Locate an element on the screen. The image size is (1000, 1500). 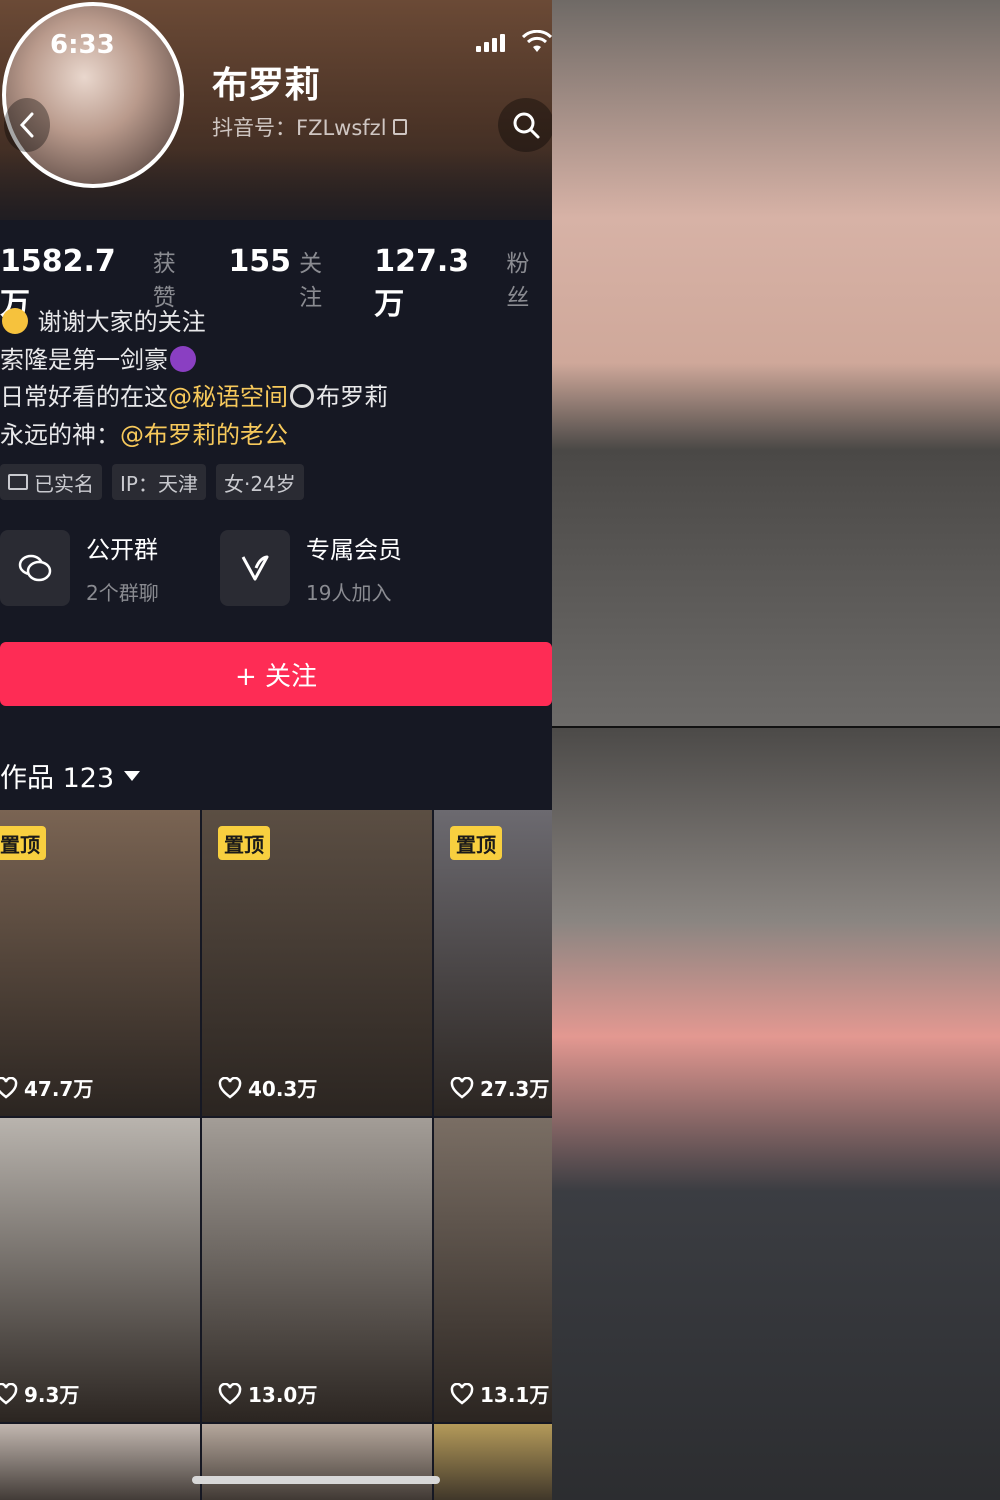
likes-count: 9.3万 is located at coordinates (52, 1395).